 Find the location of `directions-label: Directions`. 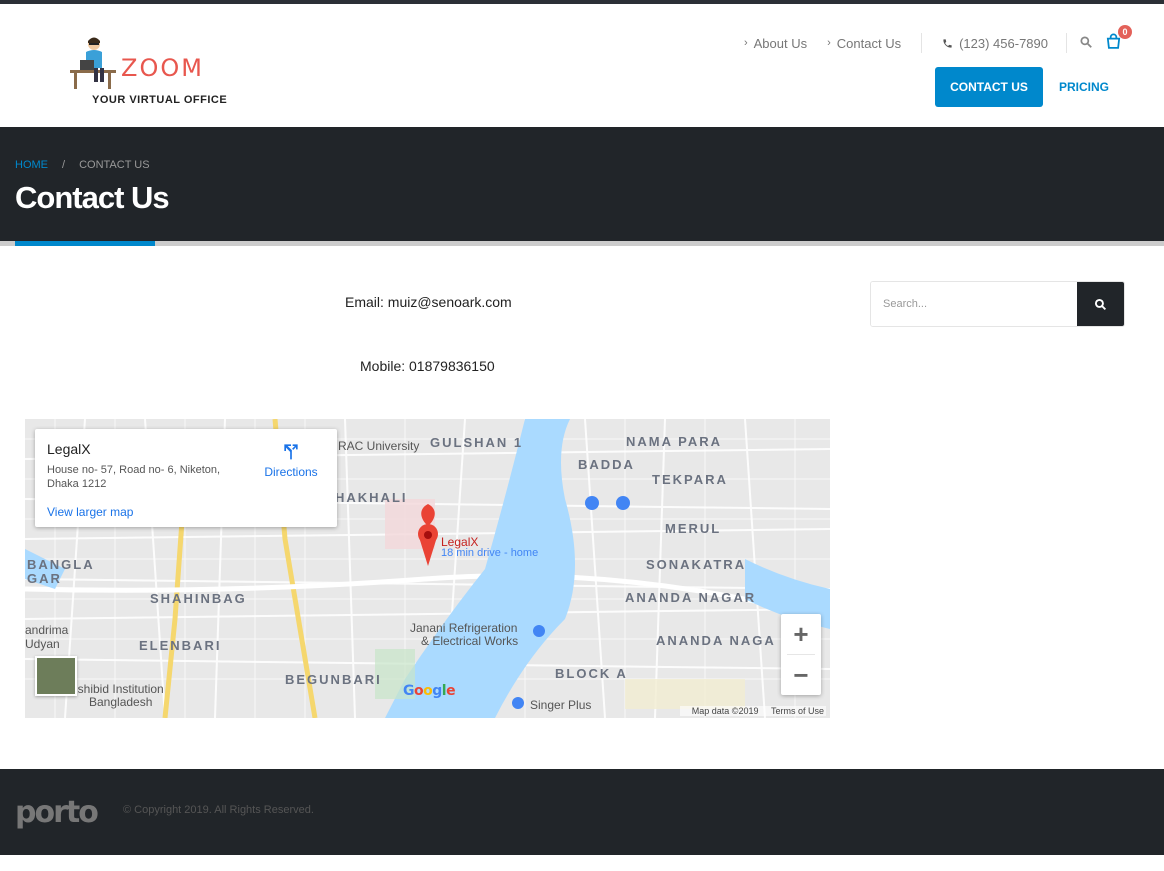

directions-label: Directions is located at coordinates (291, 472).